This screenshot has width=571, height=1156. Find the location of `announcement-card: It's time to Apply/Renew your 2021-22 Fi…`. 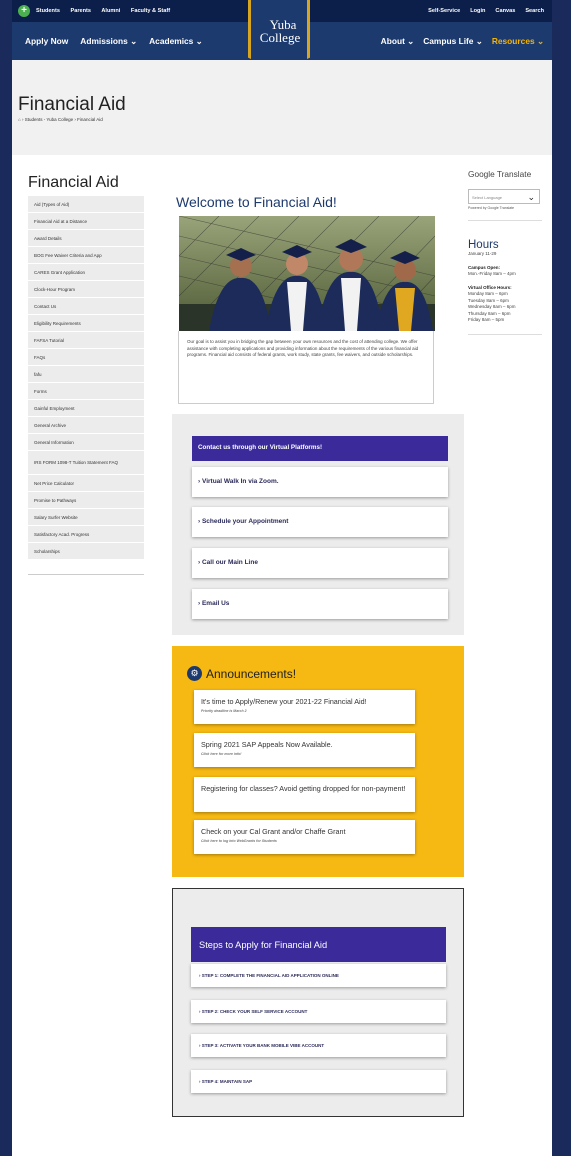

announcement-card: It's time to Apply/Renew your 2021-22 Fi… is located at coordinates (304, 707).